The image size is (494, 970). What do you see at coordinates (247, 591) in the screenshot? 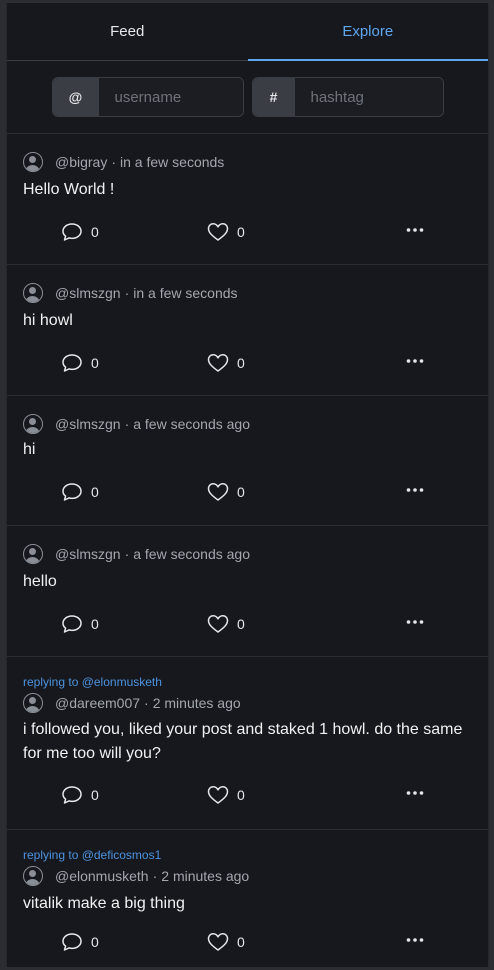
I see `post-card: @slmszgn · a few seconds ago hello 0 0` at bounding box center [247, 591].